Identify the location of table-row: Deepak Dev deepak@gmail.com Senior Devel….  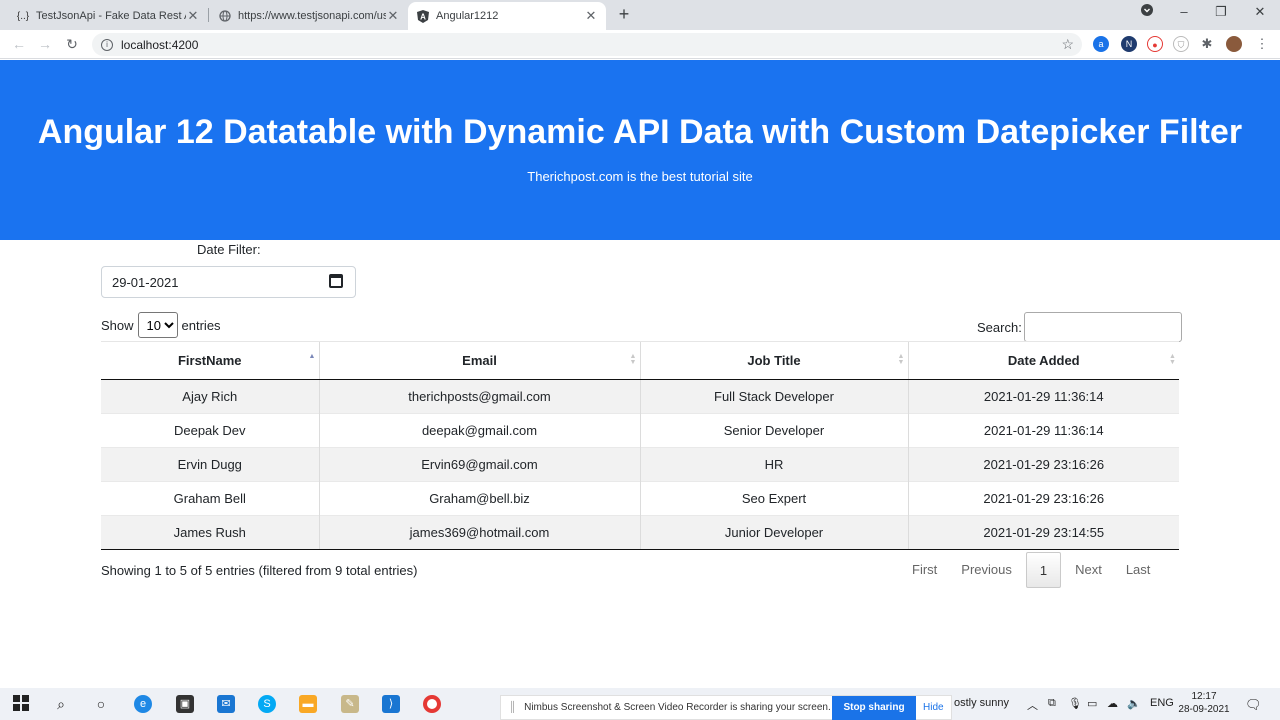
(640, 430).